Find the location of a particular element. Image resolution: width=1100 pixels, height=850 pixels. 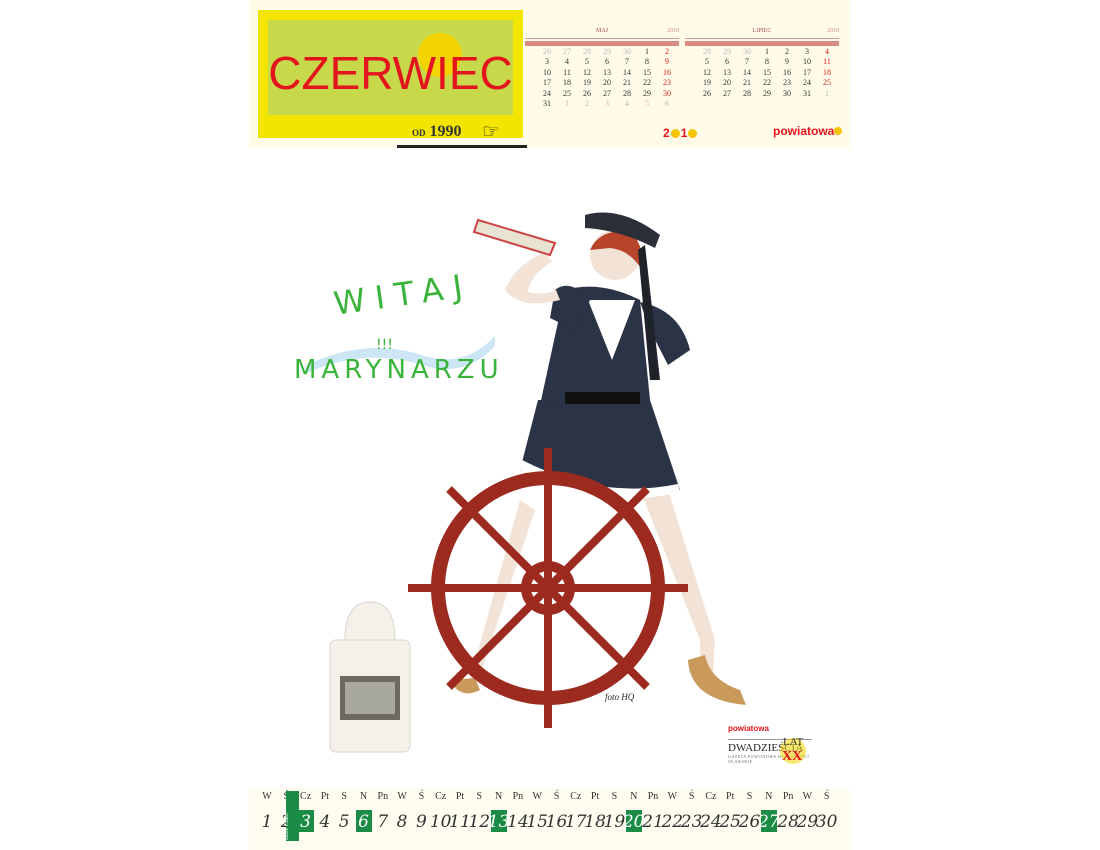

anniversary-lat: LAT is located at coordinates (793, 742).